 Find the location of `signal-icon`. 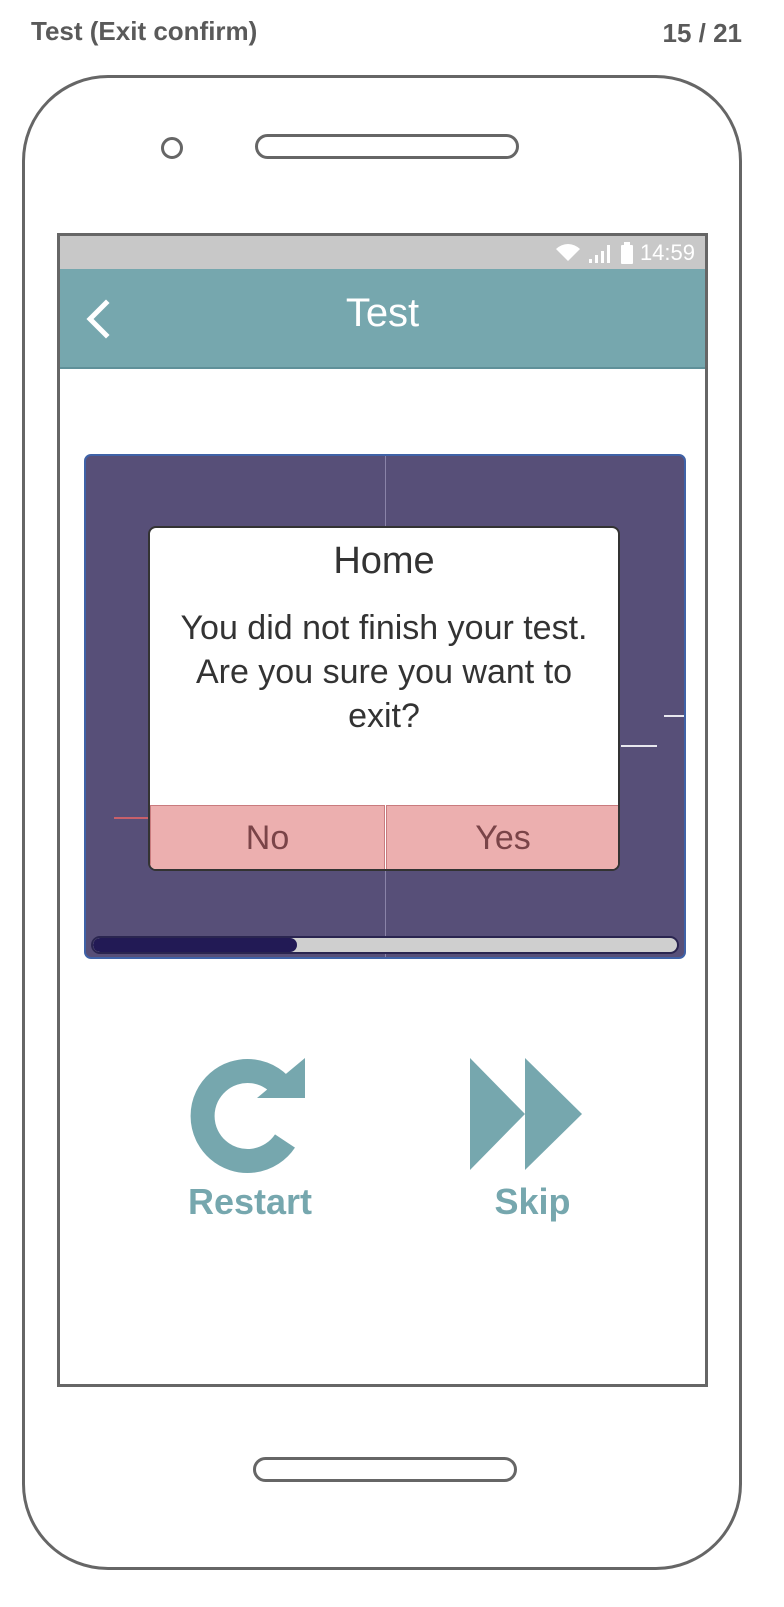

signal-icon is located at coordinates (599, 253).